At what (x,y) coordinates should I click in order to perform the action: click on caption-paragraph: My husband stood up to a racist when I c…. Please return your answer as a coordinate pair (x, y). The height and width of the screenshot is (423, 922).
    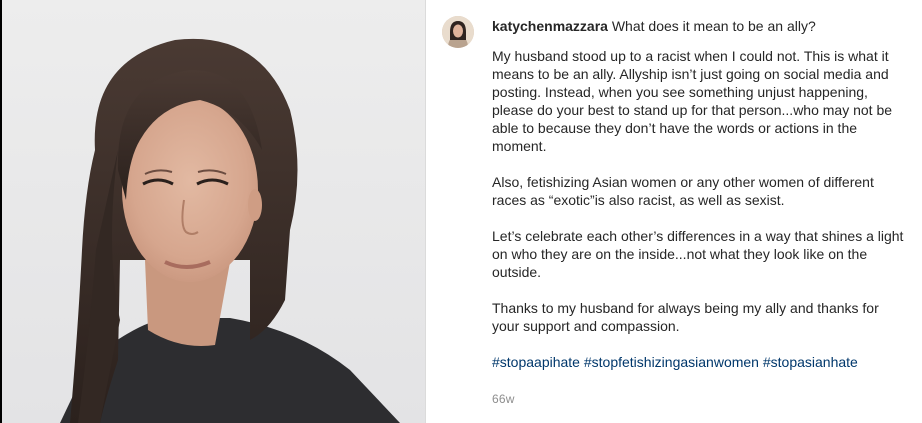
    Looking at the image, I should click on (692, 101).